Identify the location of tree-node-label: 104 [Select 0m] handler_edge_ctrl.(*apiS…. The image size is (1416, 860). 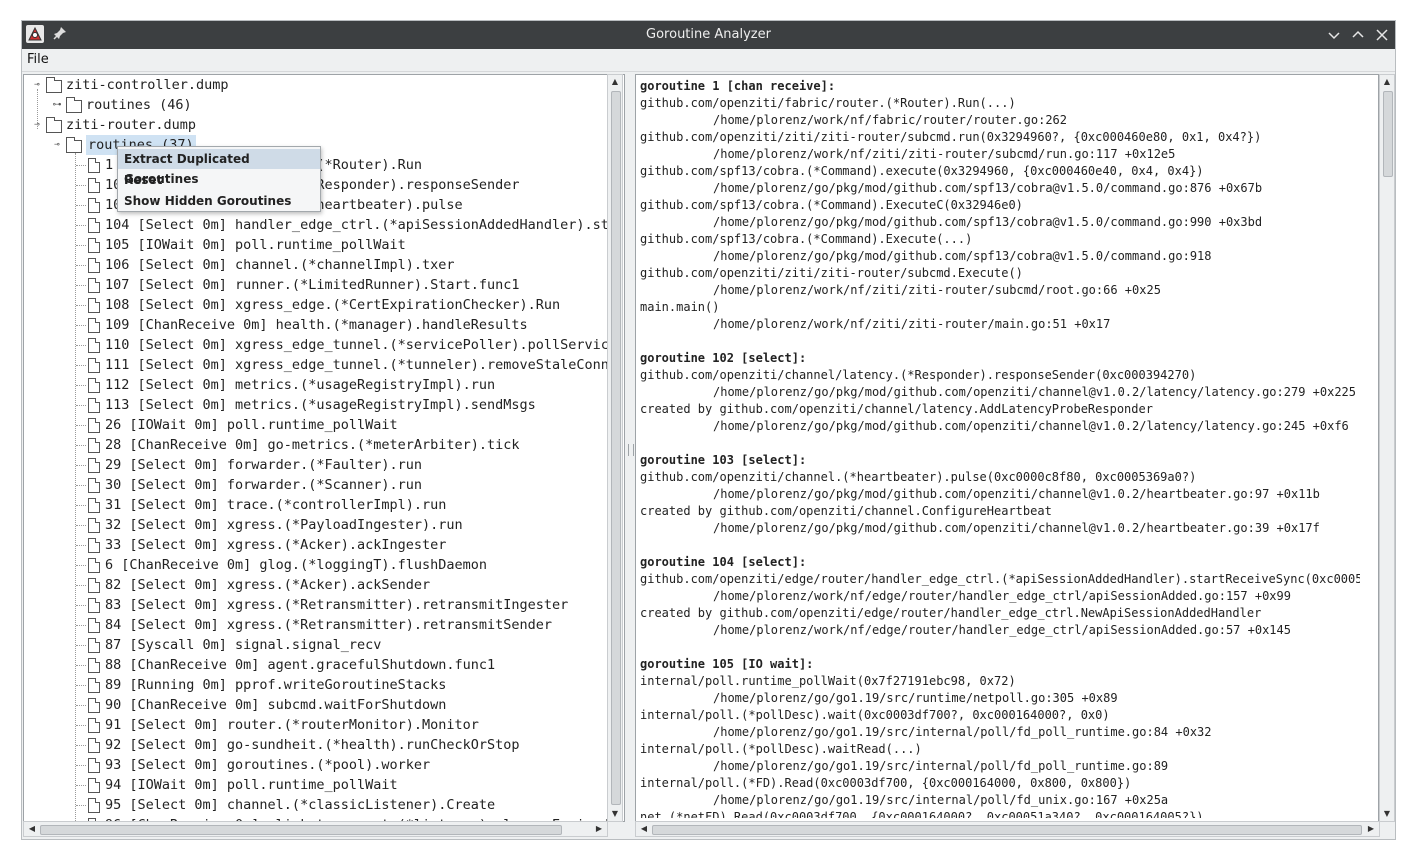
(357, 225).